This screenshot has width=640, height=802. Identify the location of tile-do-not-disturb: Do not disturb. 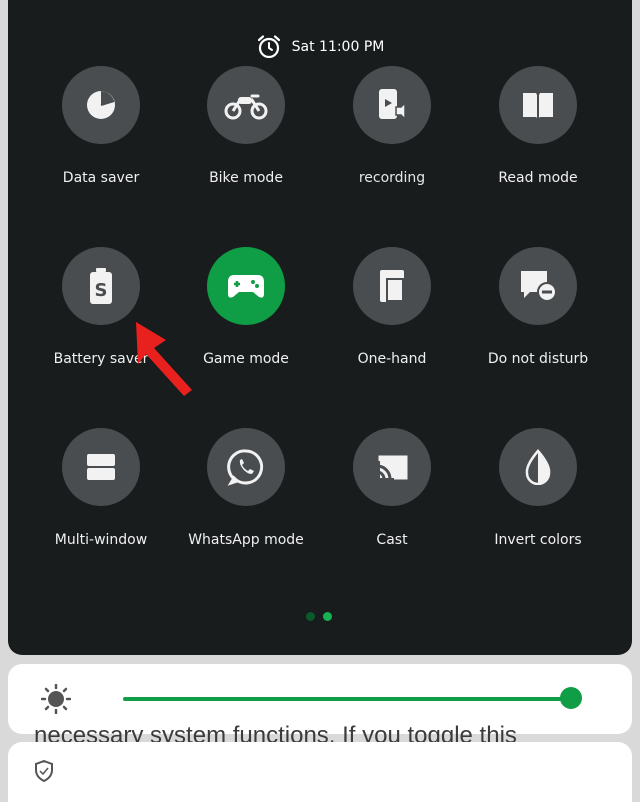
(538, 307).